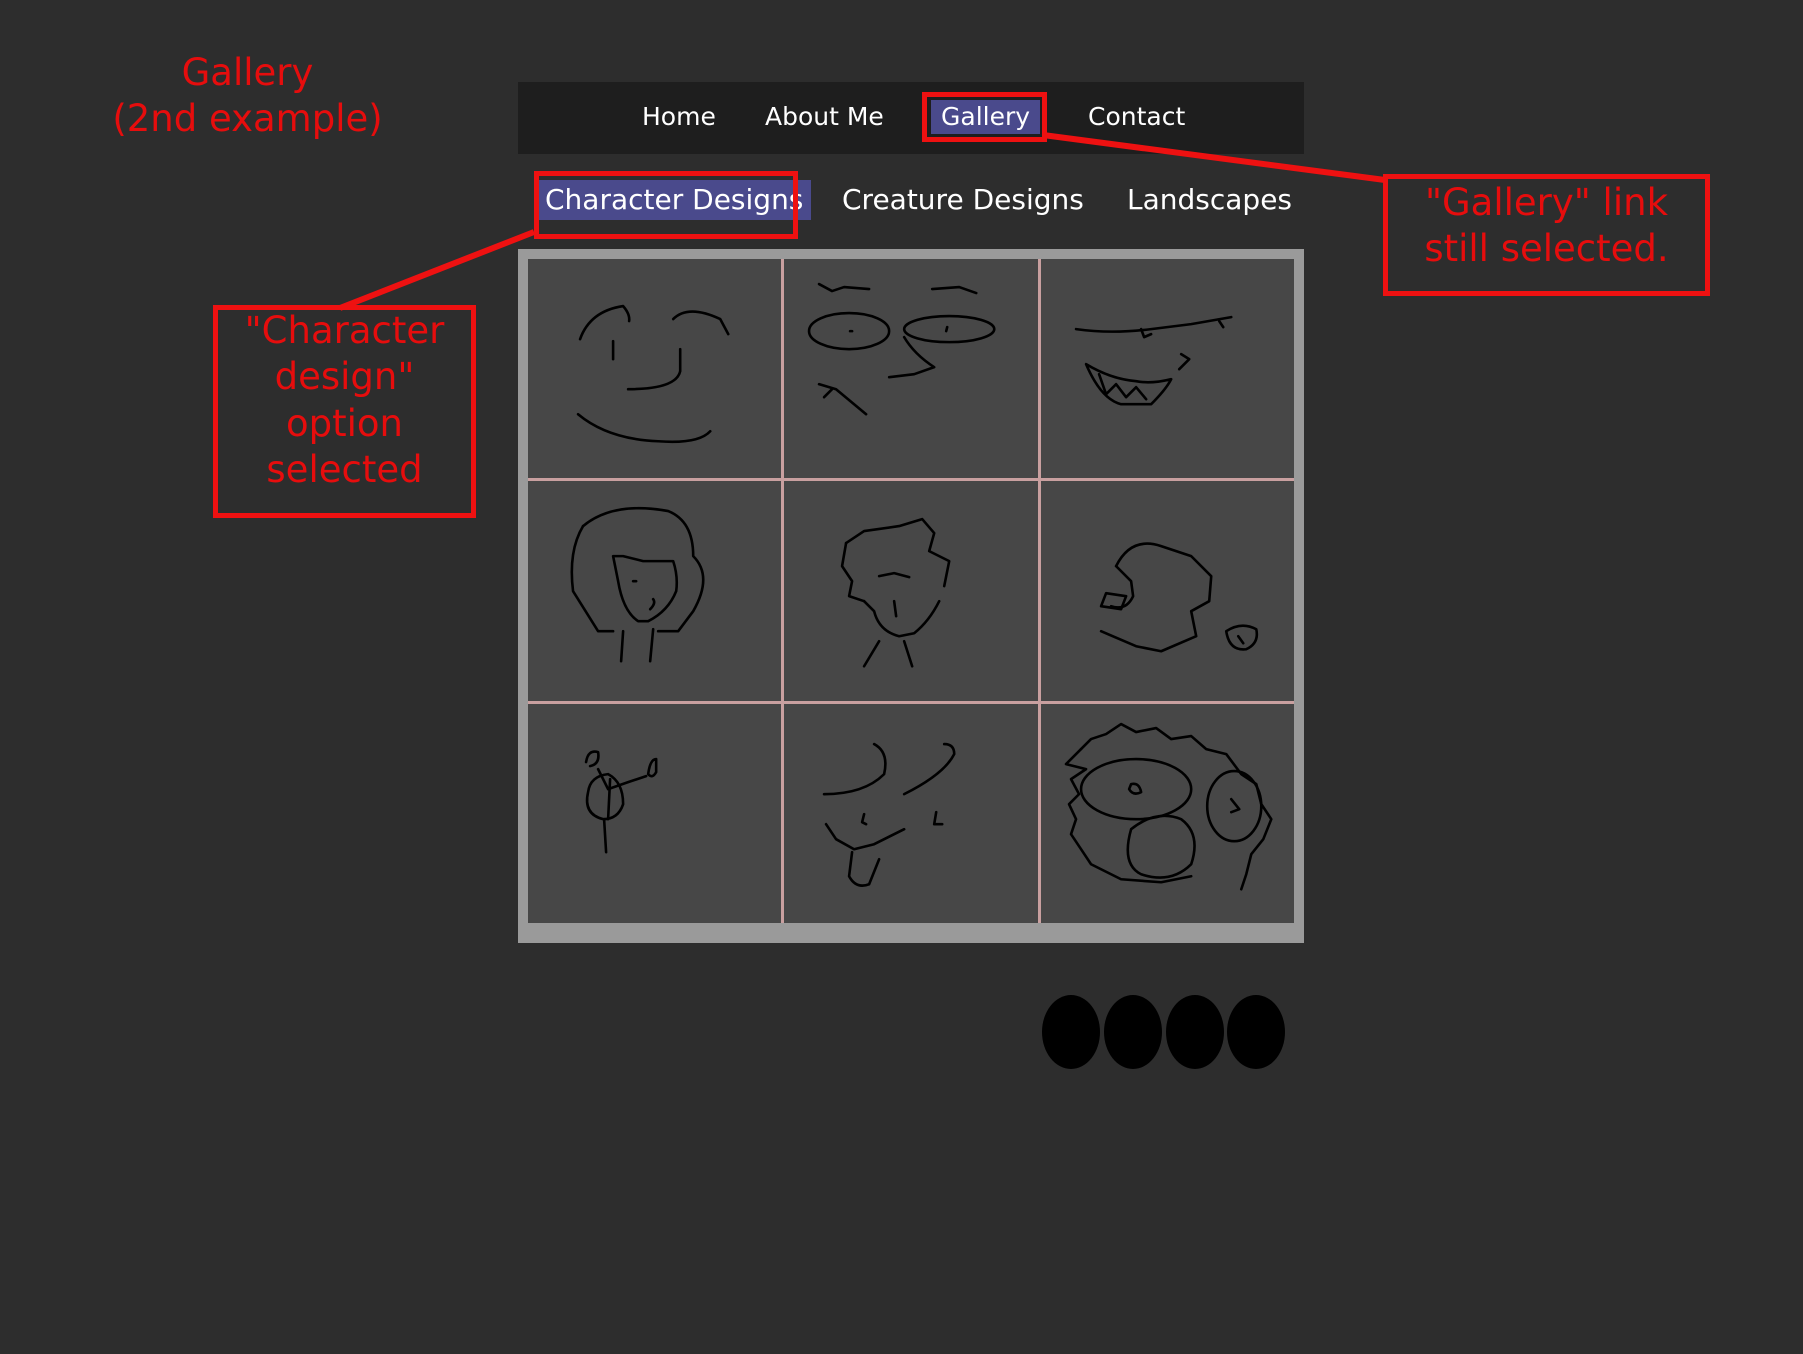 The image size is (1803, 1354). What do you see at coordinates (1153, 360) in the screenshot?
I see `sketch-grinning-face` at bounding box center [1153, 360].